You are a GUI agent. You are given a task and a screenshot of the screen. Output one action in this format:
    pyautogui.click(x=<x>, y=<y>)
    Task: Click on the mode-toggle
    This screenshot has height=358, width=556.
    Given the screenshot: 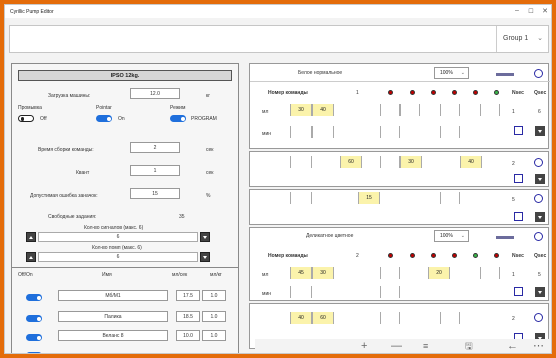 What is the action you would take?
    pyautogui.click(x=178, y=118)
    